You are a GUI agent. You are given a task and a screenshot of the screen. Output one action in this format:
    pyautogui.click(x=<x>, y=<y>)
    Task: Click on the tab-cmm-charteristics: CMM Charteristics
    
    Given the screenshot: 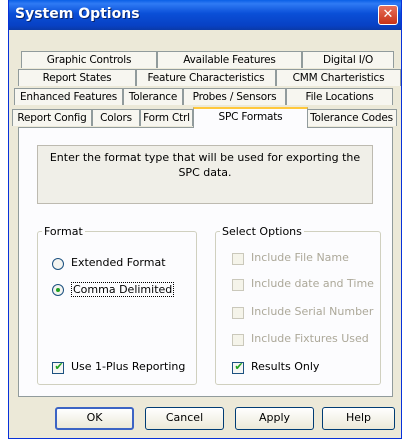 What is the action you would take?
    pyautogui.click(x=338, y=77)
    